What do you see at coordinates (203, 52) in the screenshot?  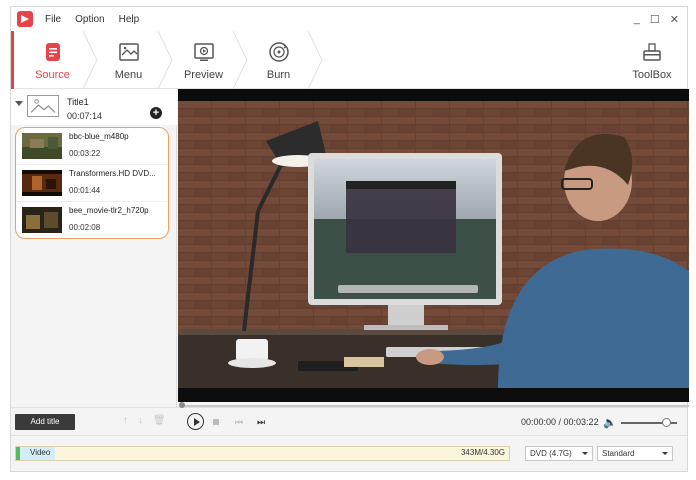 I see `preview-icon` at bounding box center [203, 52].